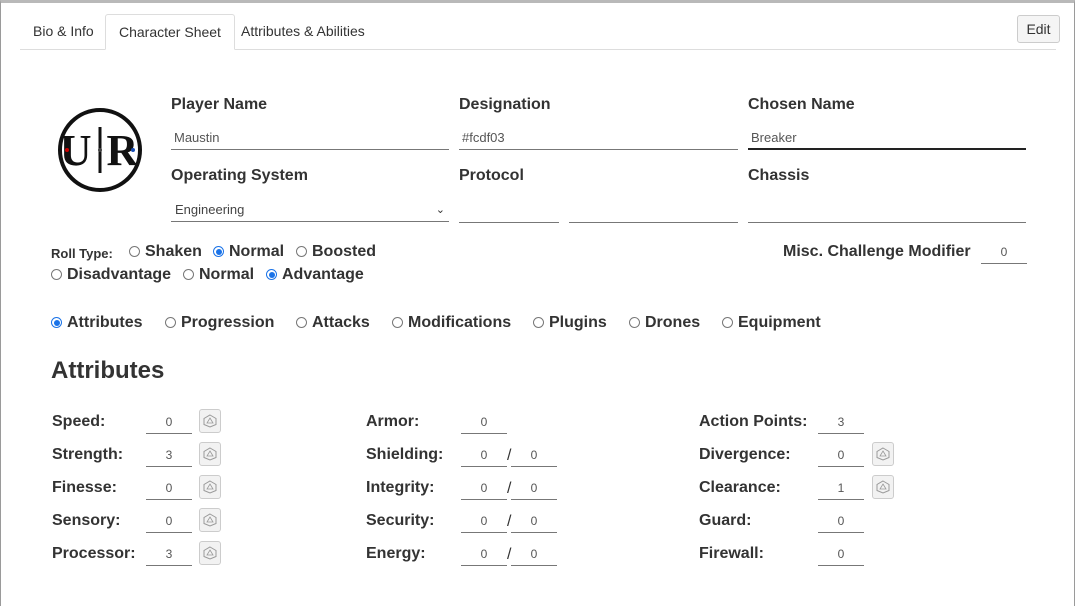 The width and height of the screenshot is (1077, 606). I want to click on operating-system-select: Engineering ⌄, so click(310, 210).